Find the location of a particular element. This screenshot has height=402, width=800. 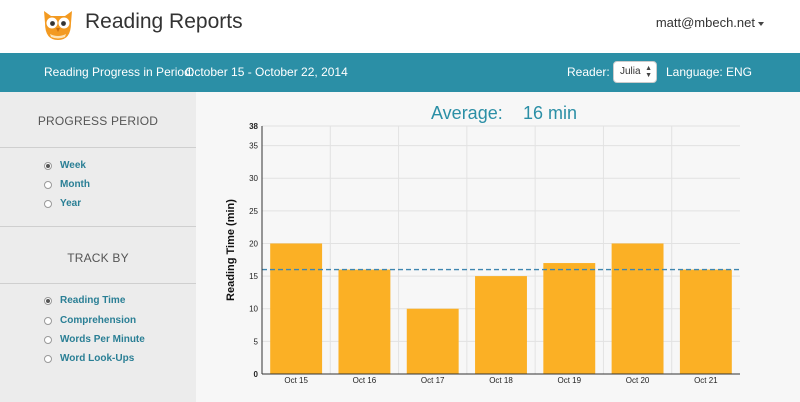

period-option-month: Month is located at coordinates (67, 184).